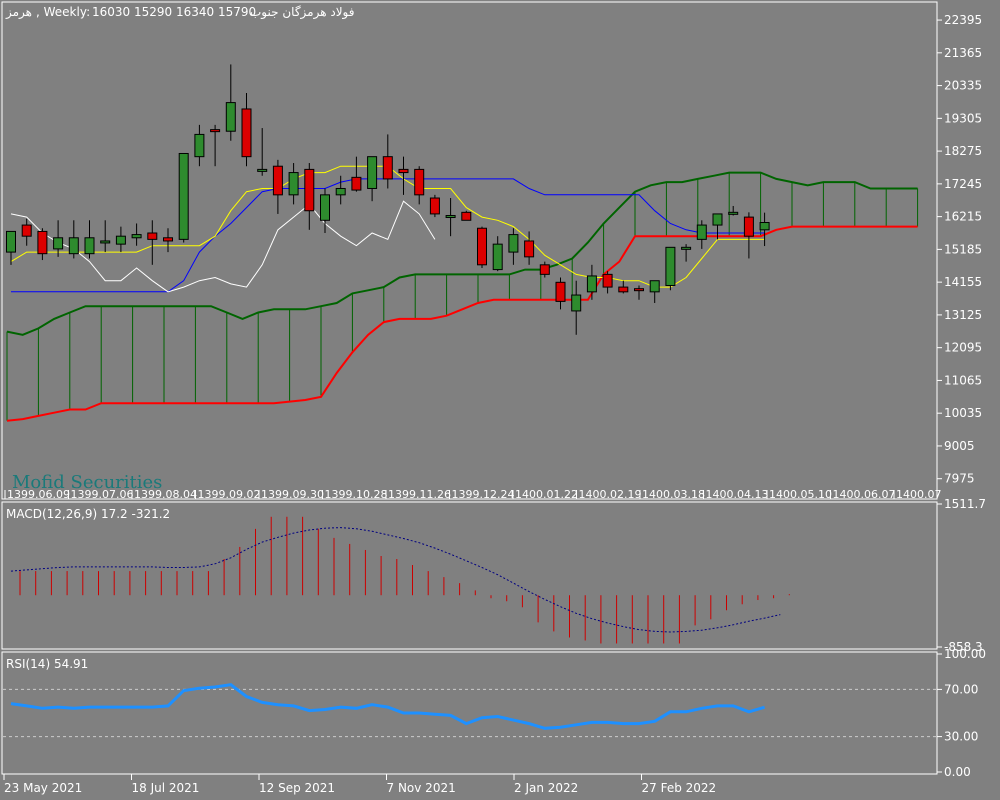  Describe the element at coordinates (302, 12) in the screenshot. I see `chart-instrument-name: فولاد هرمزگان جنوب` at that location.